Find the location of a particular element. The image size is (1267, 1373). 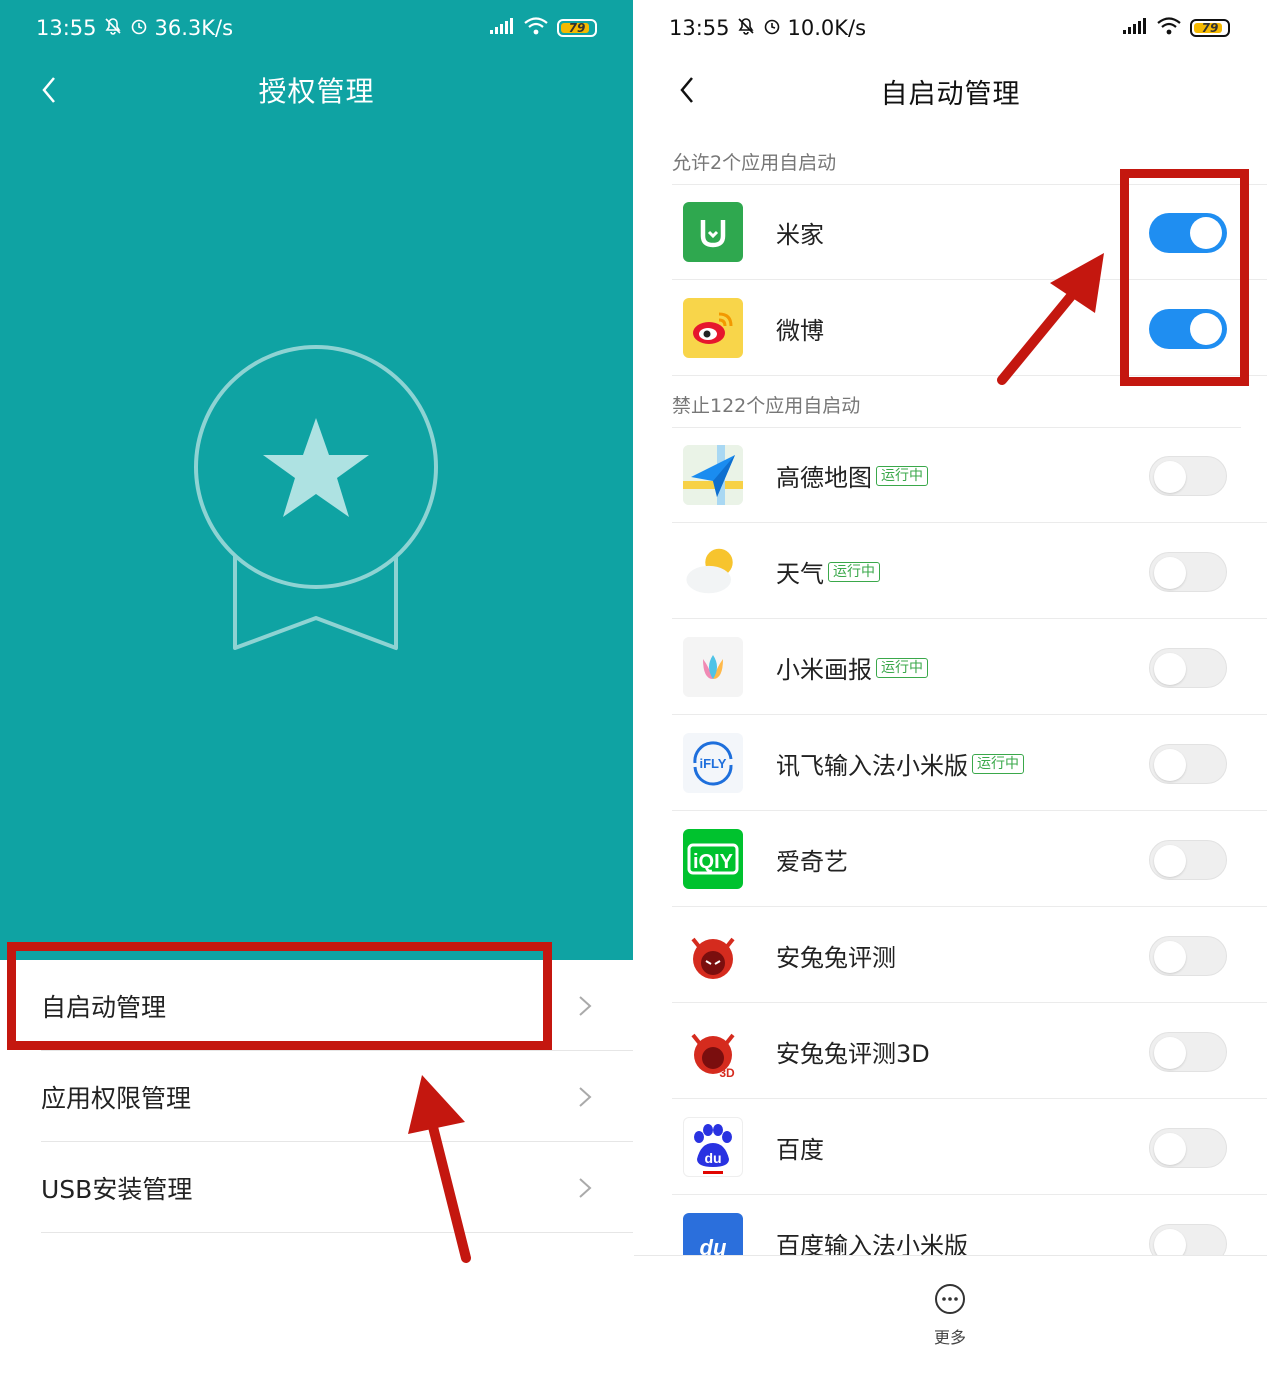

list-item: 天气 运行中 is located at coordinates (969, 571).